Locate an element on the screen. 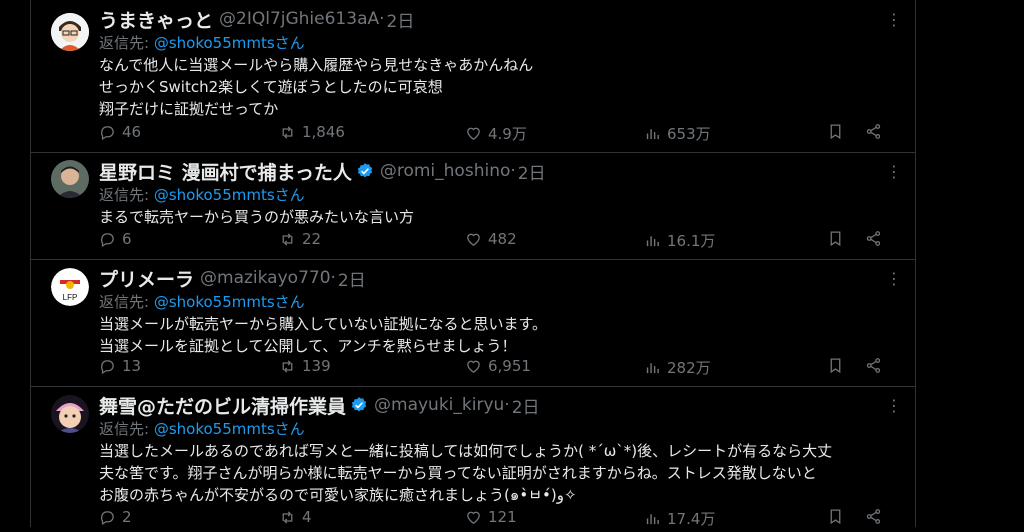 This screenshot has height=532, width=1024. views-button: 653万 is located at coordinates (677, 133).